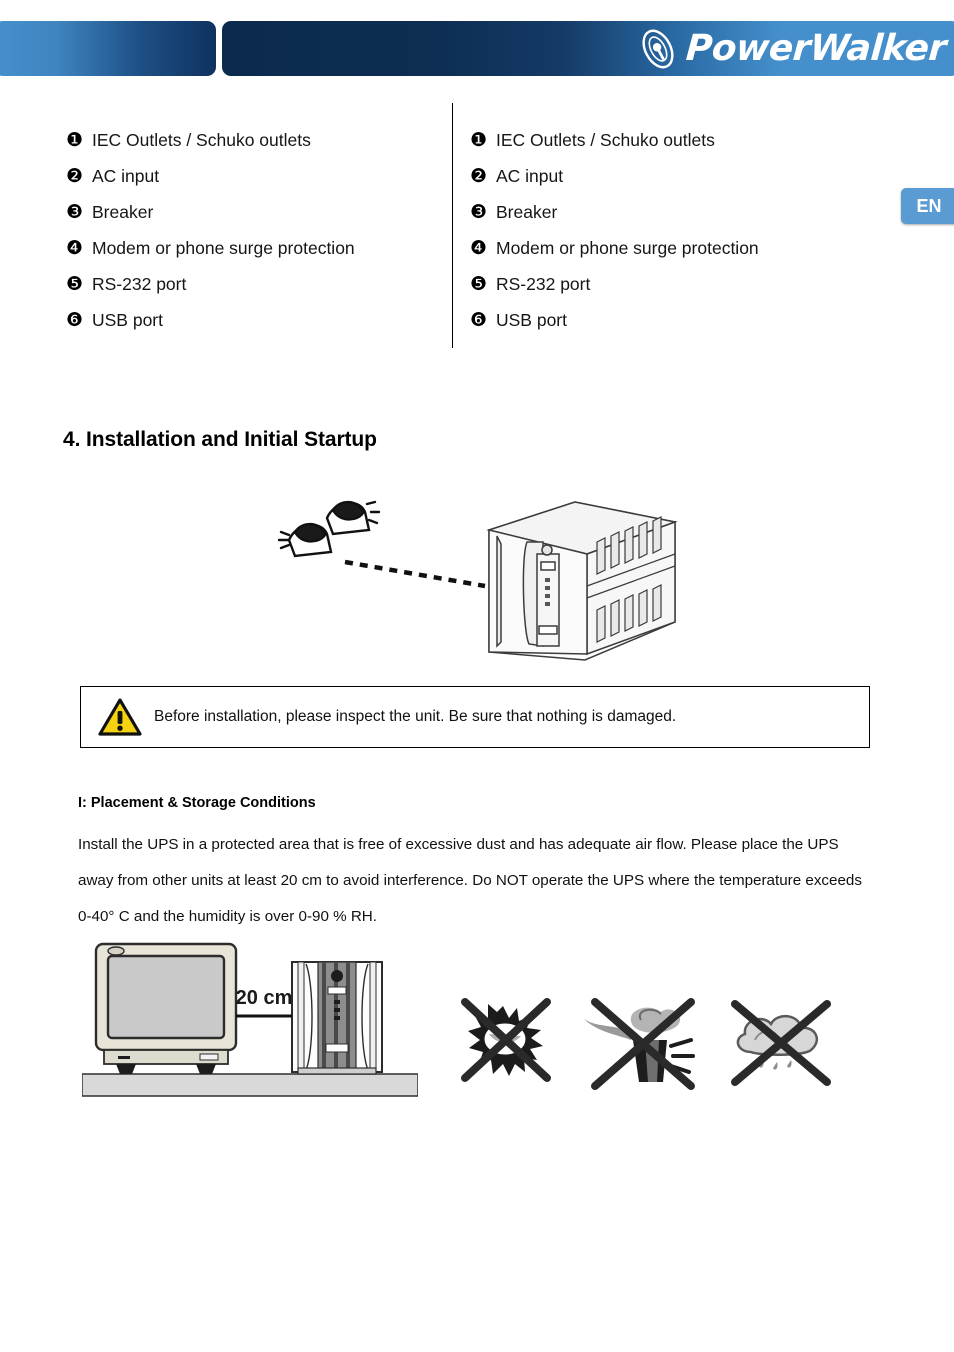  I want to click on eyes-inspecting-ups-illustration, so click(477, 580).